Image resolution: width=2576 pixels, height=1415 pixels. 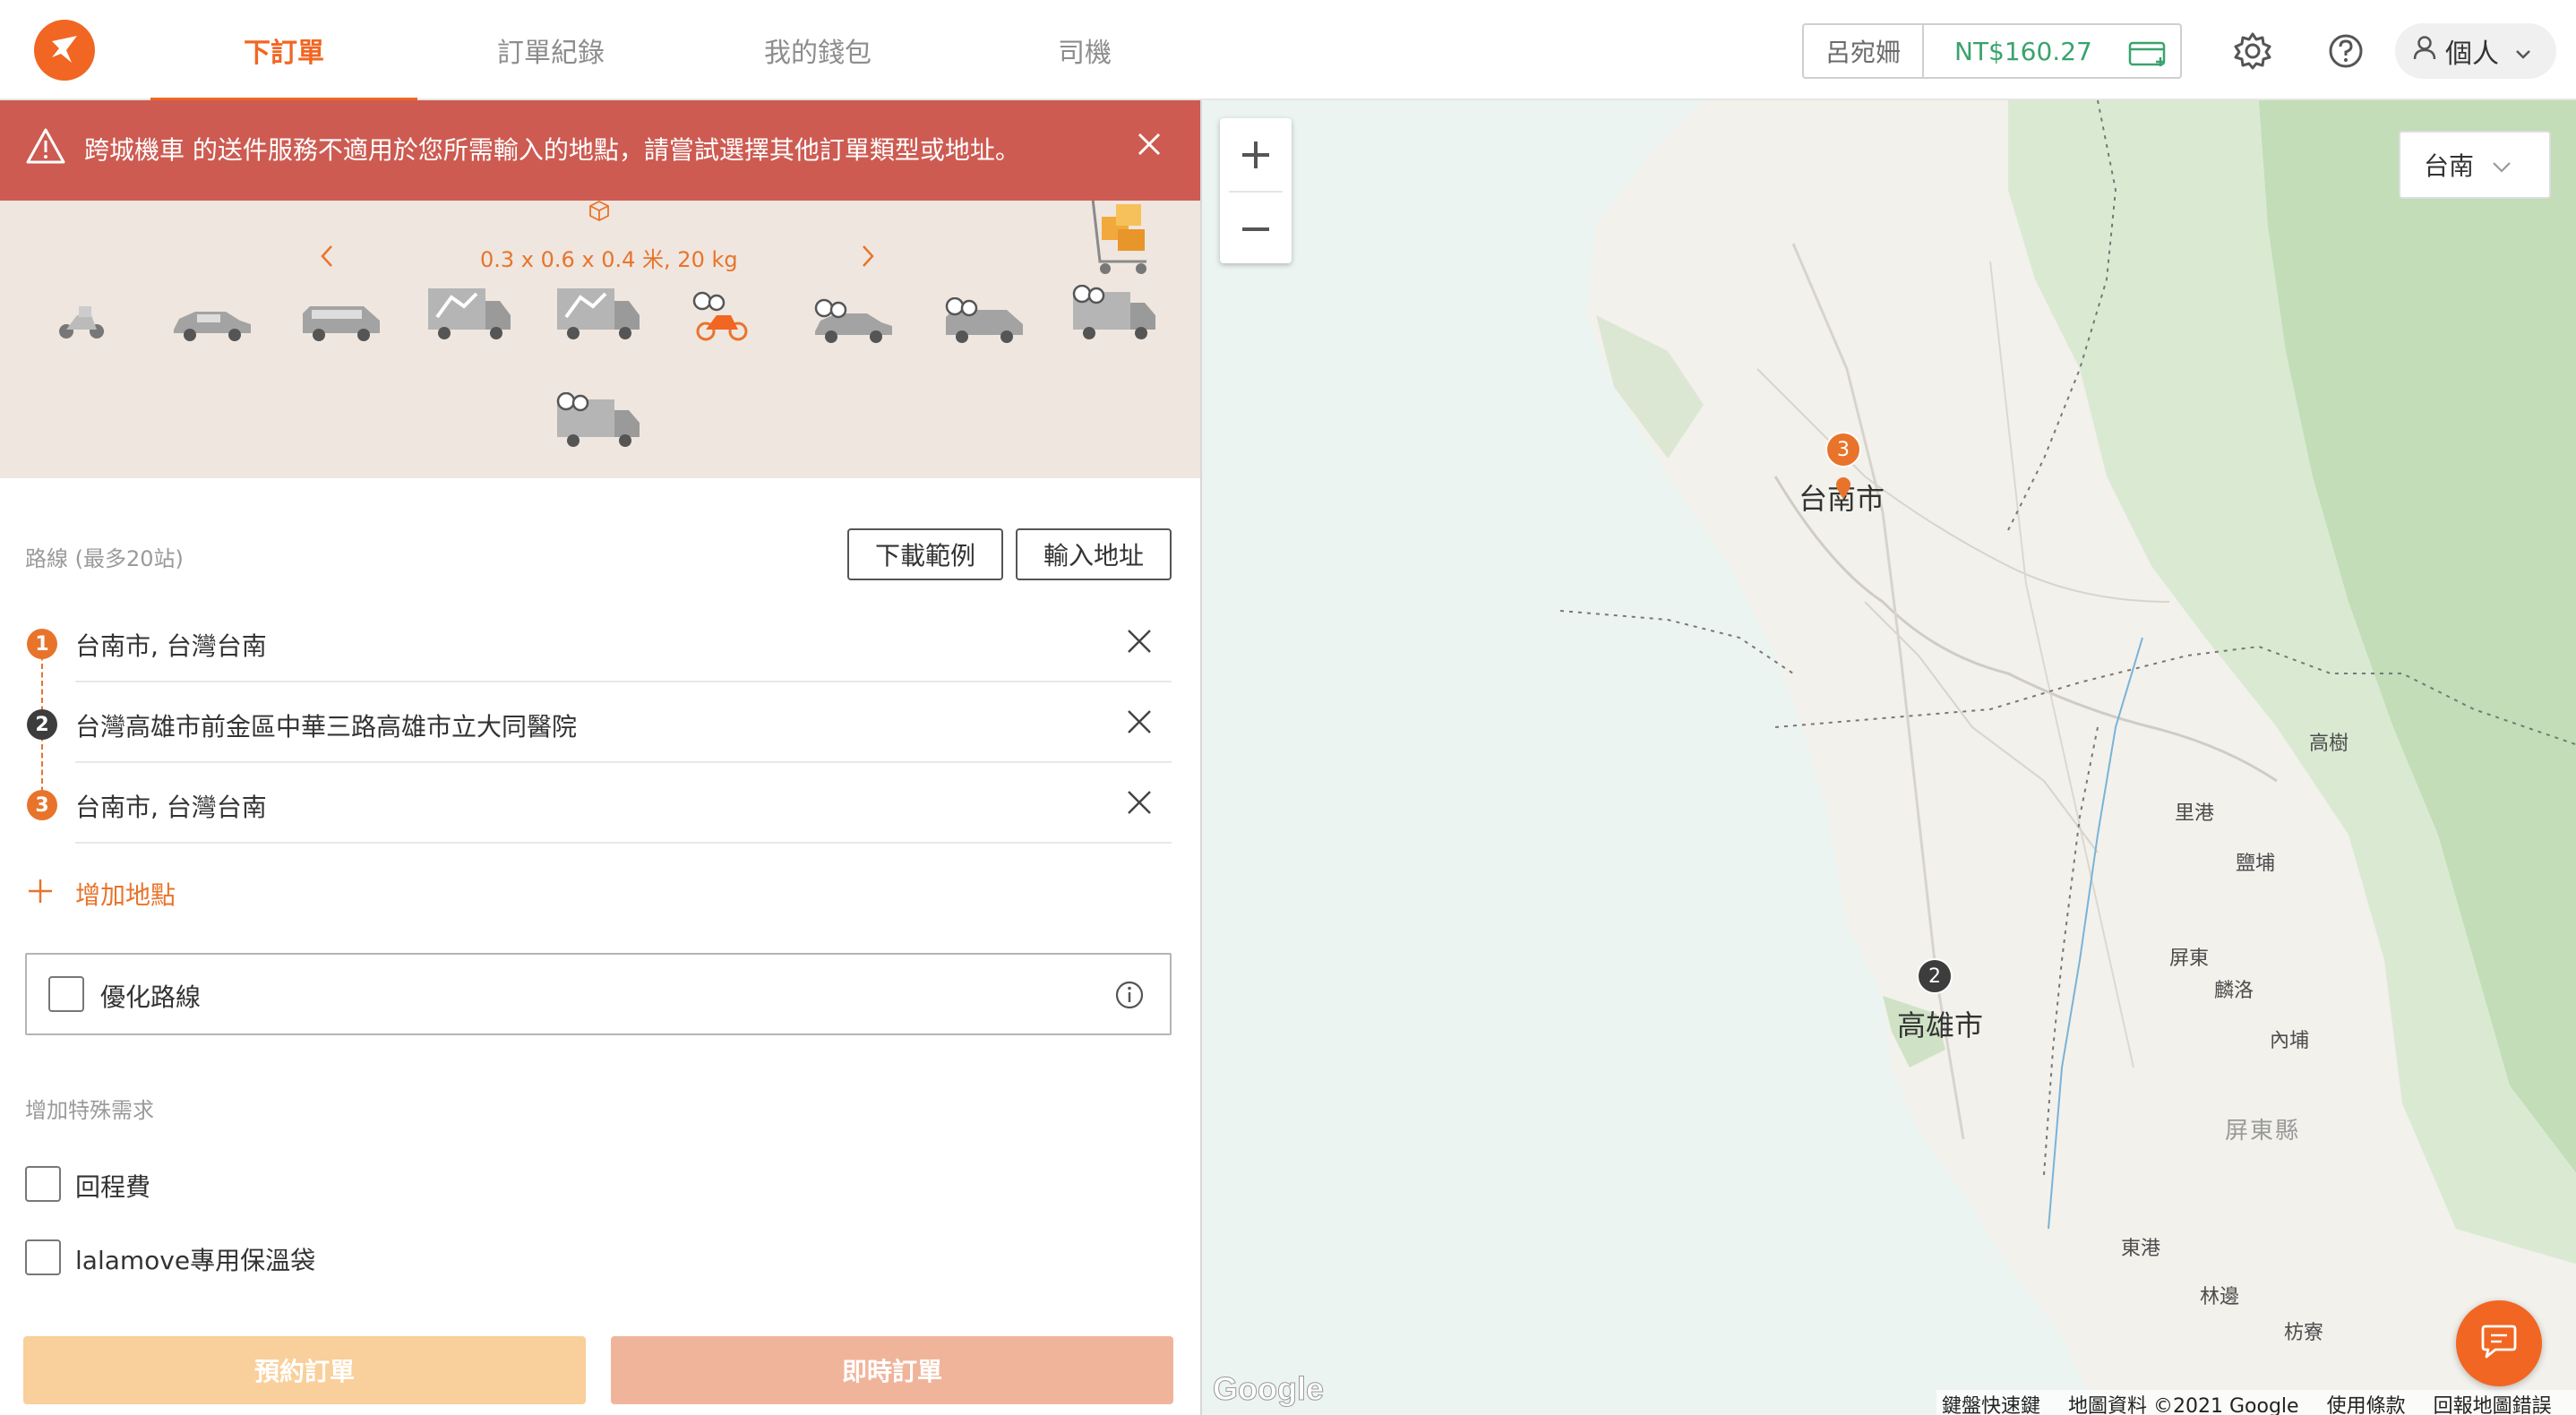 What do you see at coordinates (2256, 864) in the screenshot?
I see `map-place-label: 鹽埔` at bounding box center [2256, 864].